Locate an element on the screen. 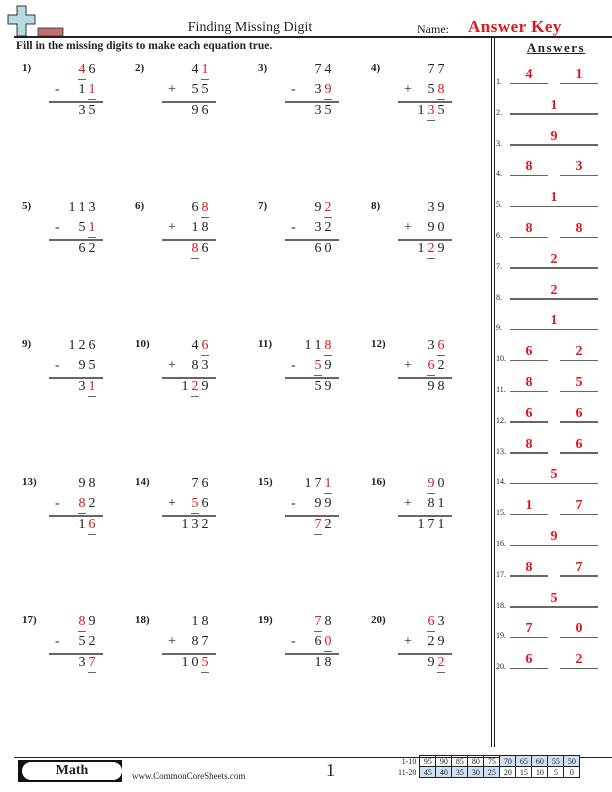 This screenshot has height=792, width=612. problem-bottom-row: 62 is located at coordinates (436, 367).